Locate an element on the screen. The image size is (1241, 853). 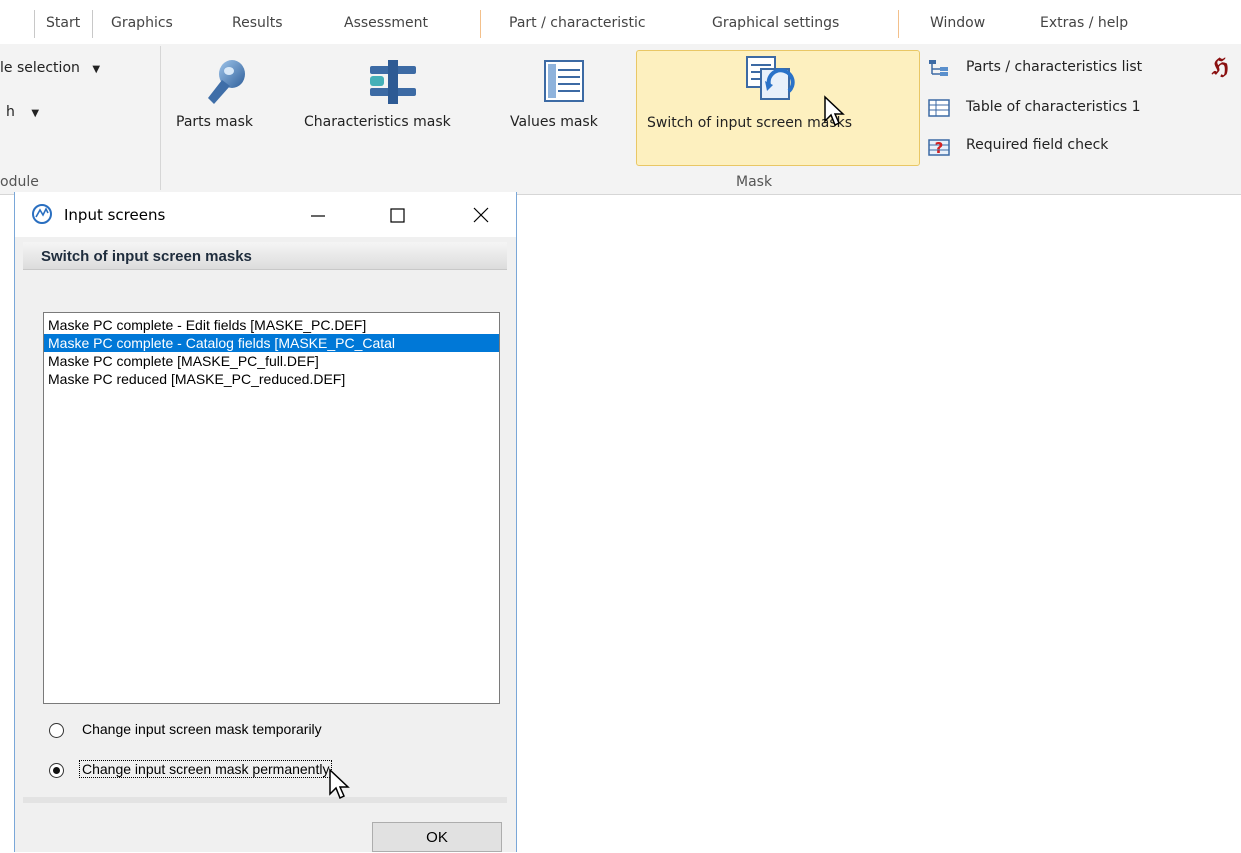
tab-results: Results is located at coordinates (257, 23).